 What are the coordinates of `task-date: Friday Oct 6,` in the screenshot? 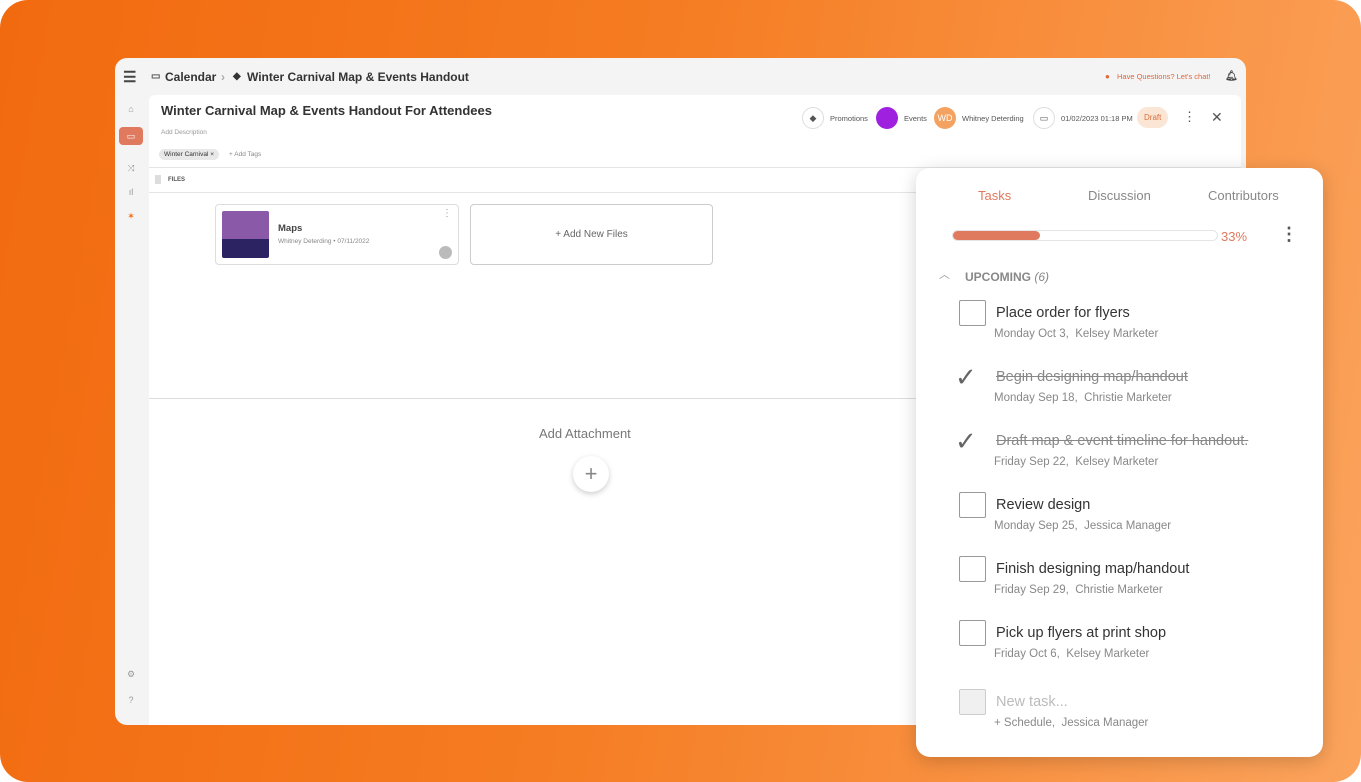 It's located at (1027, 654).